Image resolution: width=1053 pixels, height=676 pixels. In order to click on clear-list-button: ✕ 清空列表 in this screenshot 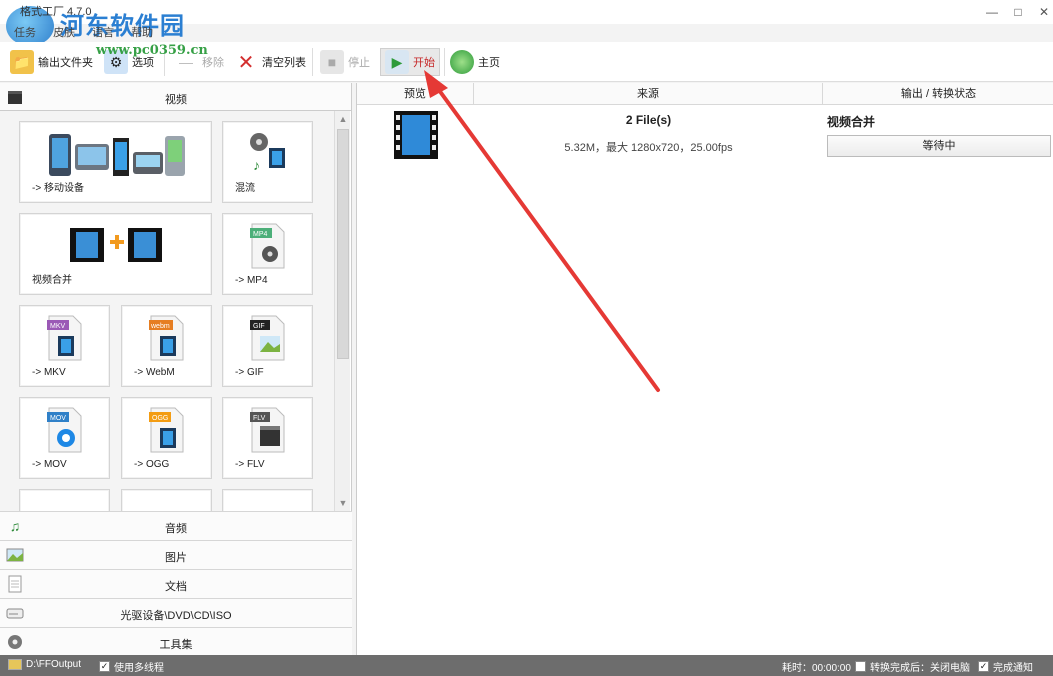, I will do `click(270, 62)`.